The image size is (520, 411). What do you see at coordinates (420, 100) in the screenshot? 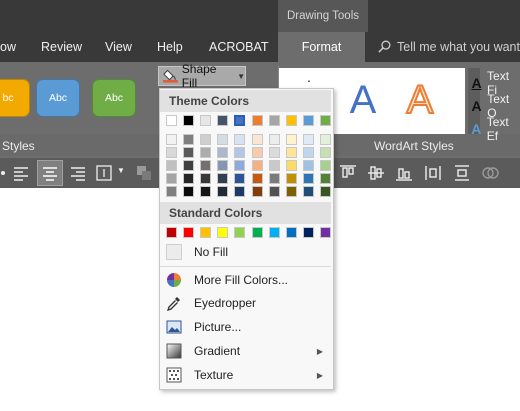
I see `wordart-style-orange-outline: A` at bounding box center [420, 100].